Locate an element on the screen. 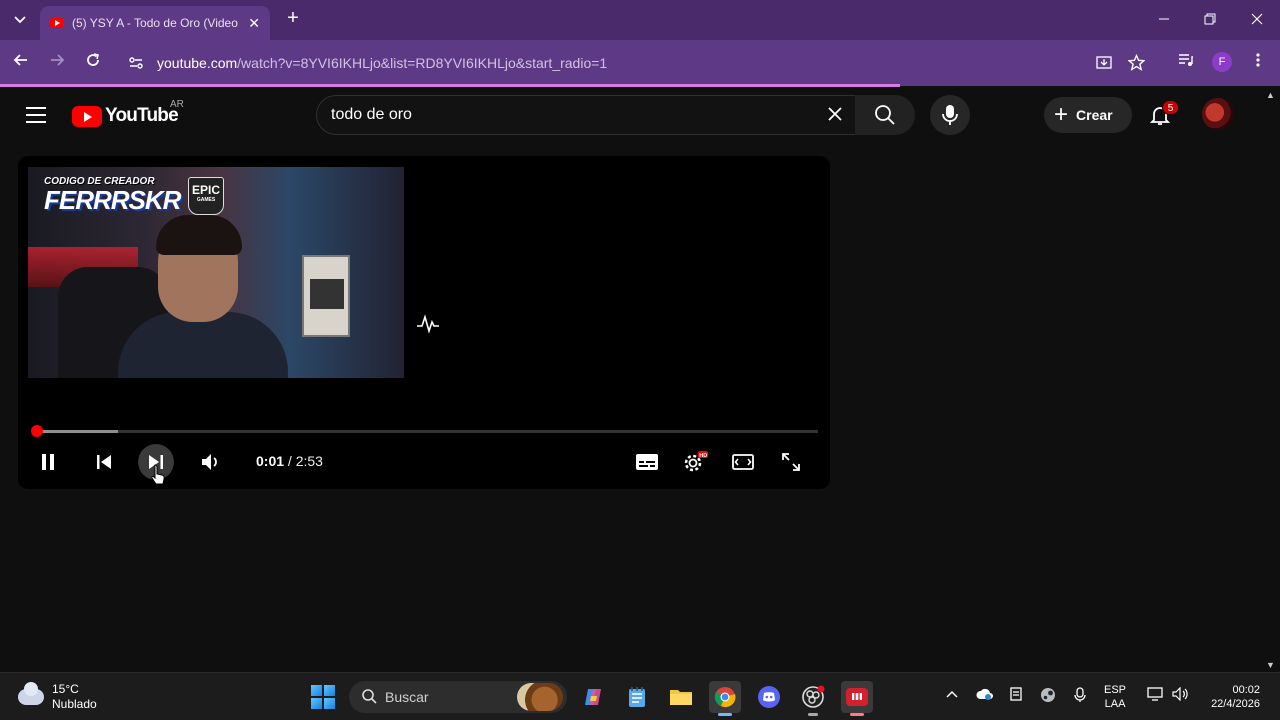  browser-menu-button is located at coordinates (1258, 63).